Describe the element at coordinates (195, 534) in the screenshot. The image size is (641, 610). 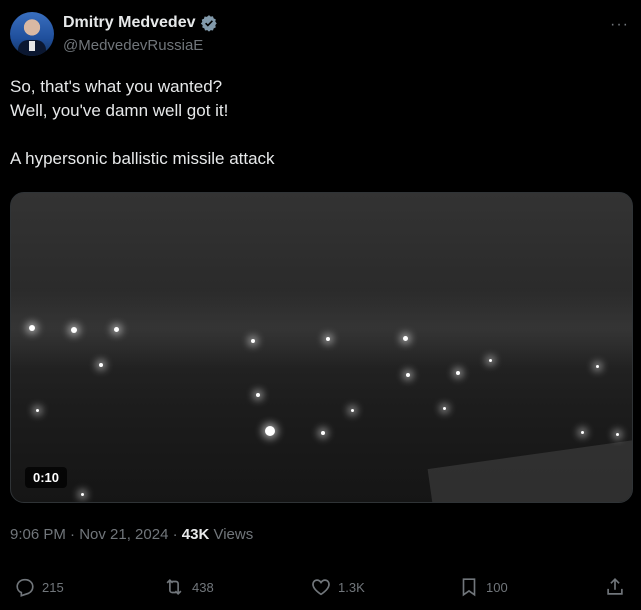
I see `views-count: 43K` at that location.